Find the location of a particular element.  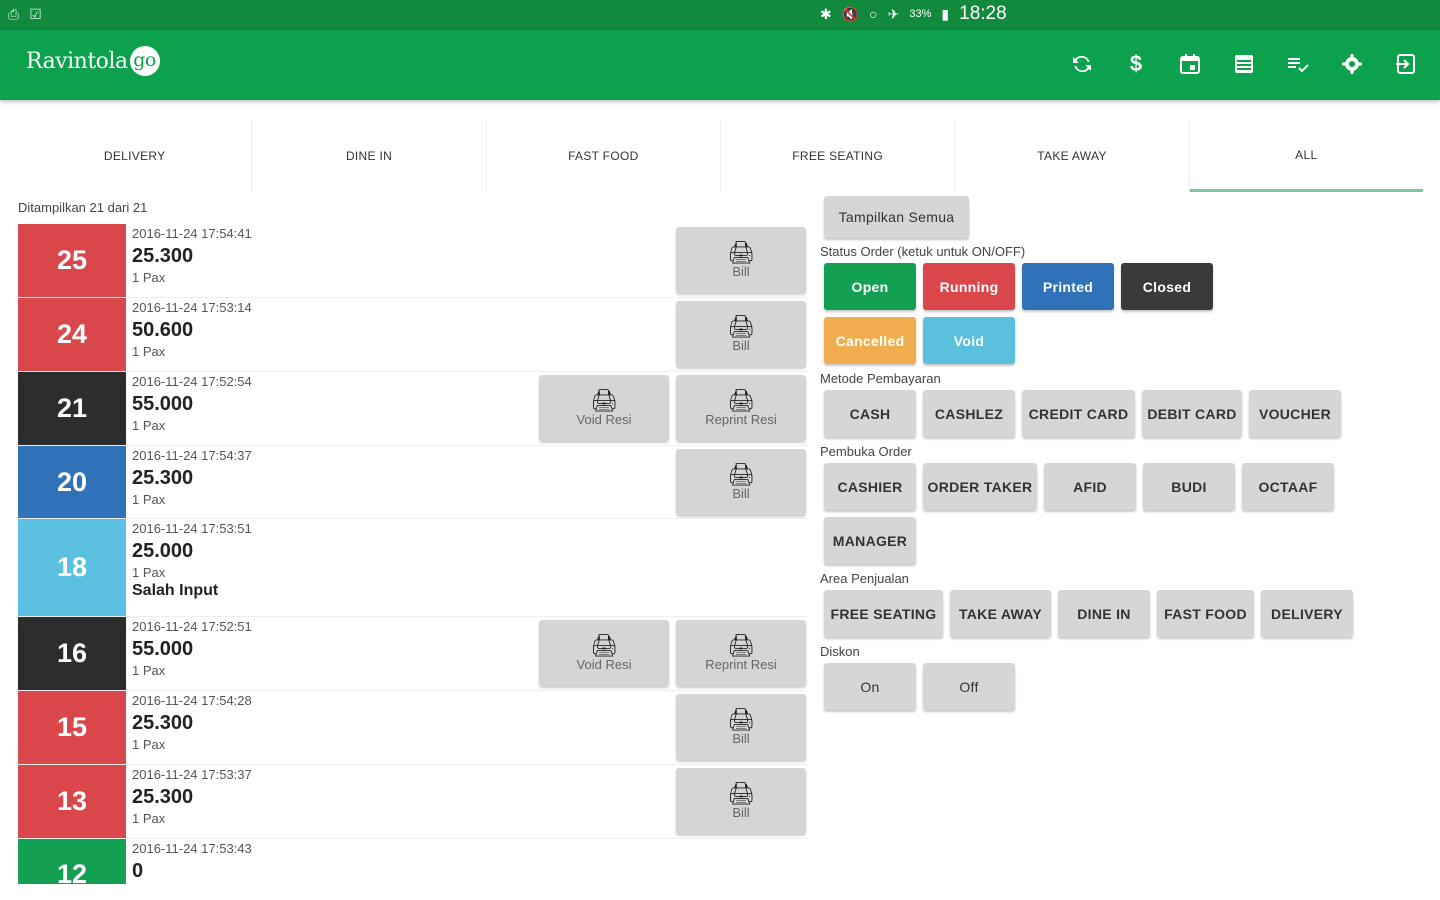

area-fast-food-button: FAST FOOD is located at coordinates (1205, 613).